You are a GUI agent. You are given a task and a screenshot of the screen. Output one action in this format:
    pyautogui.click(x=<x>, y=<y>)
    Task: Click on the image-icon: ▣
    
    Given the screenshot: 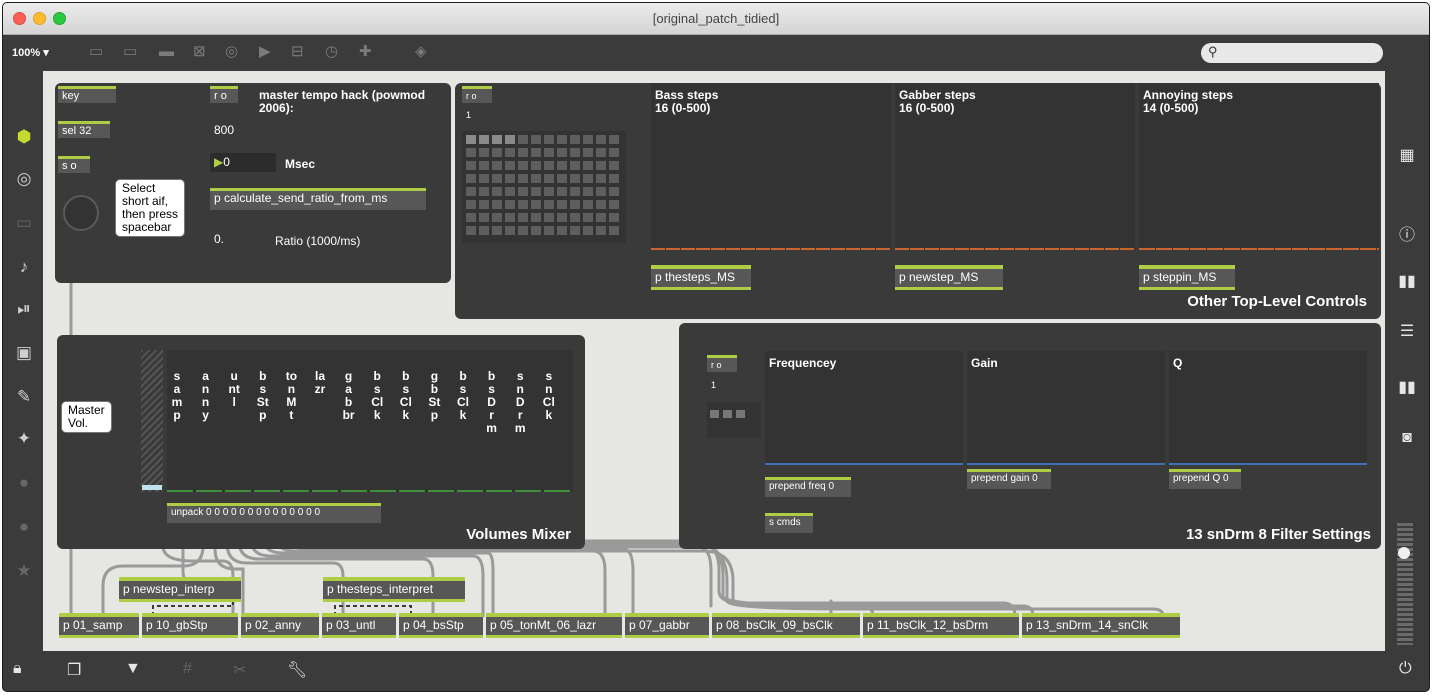 What is the action you would take?
    pyautogui.click(x=24, y=353)
    